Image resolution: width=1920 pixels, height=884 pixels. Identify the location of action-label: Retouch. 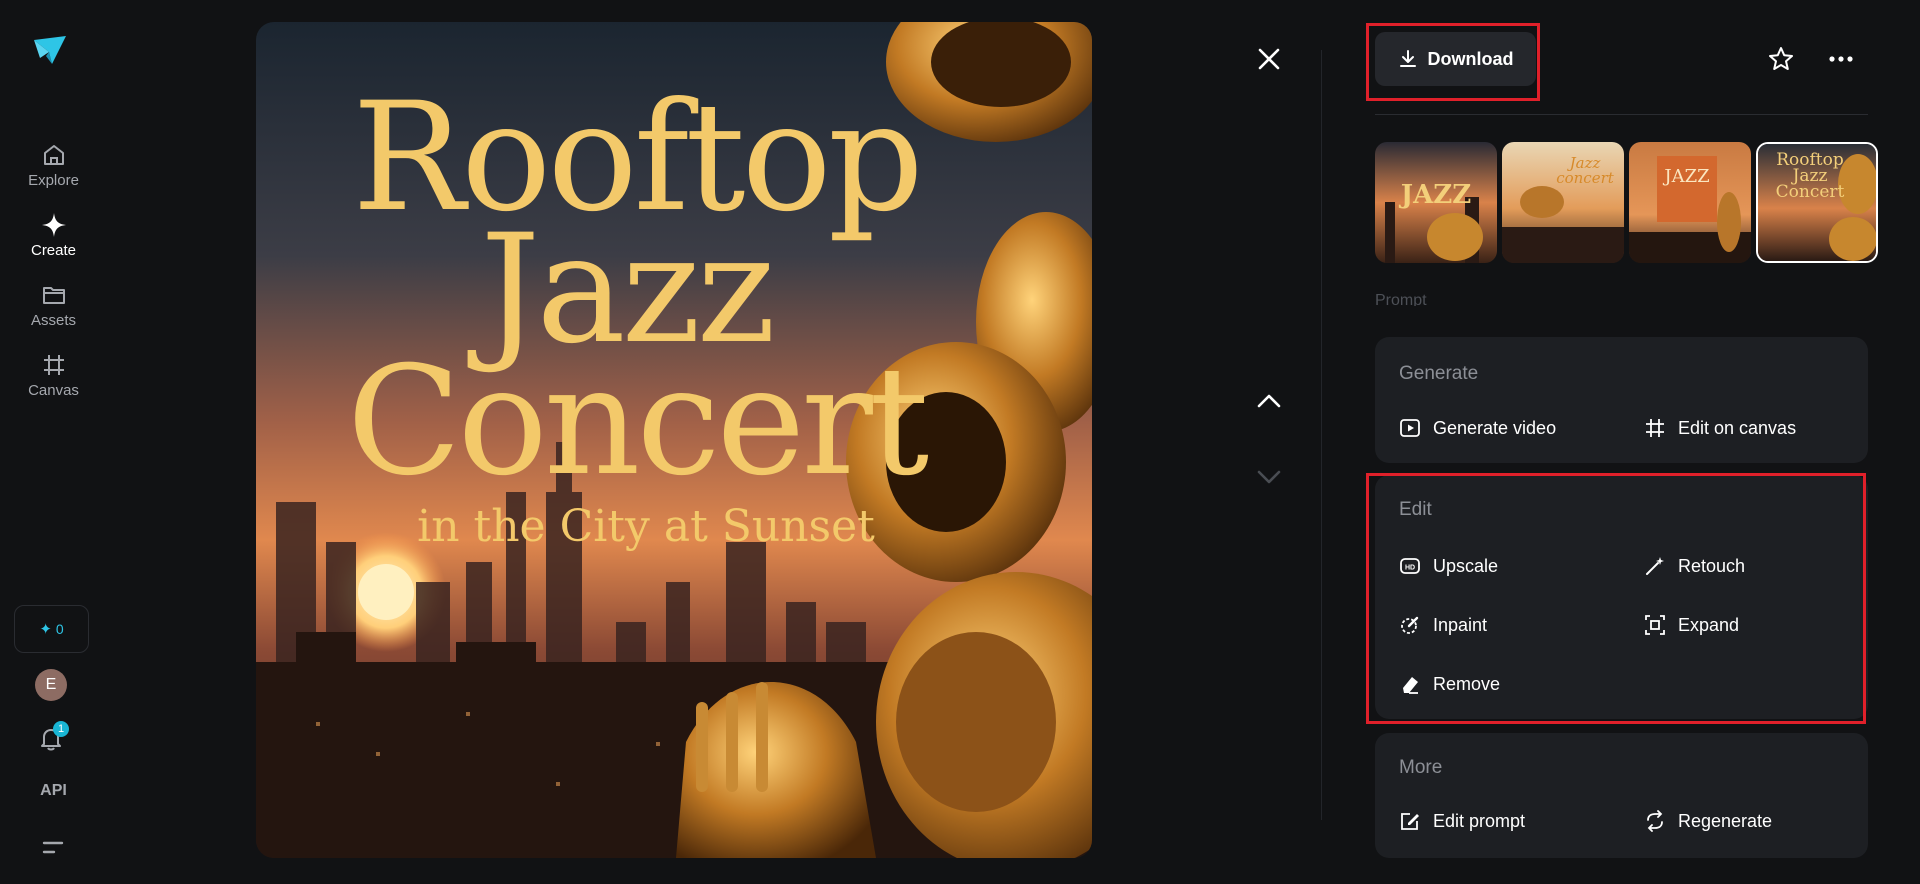
(1712, 565).